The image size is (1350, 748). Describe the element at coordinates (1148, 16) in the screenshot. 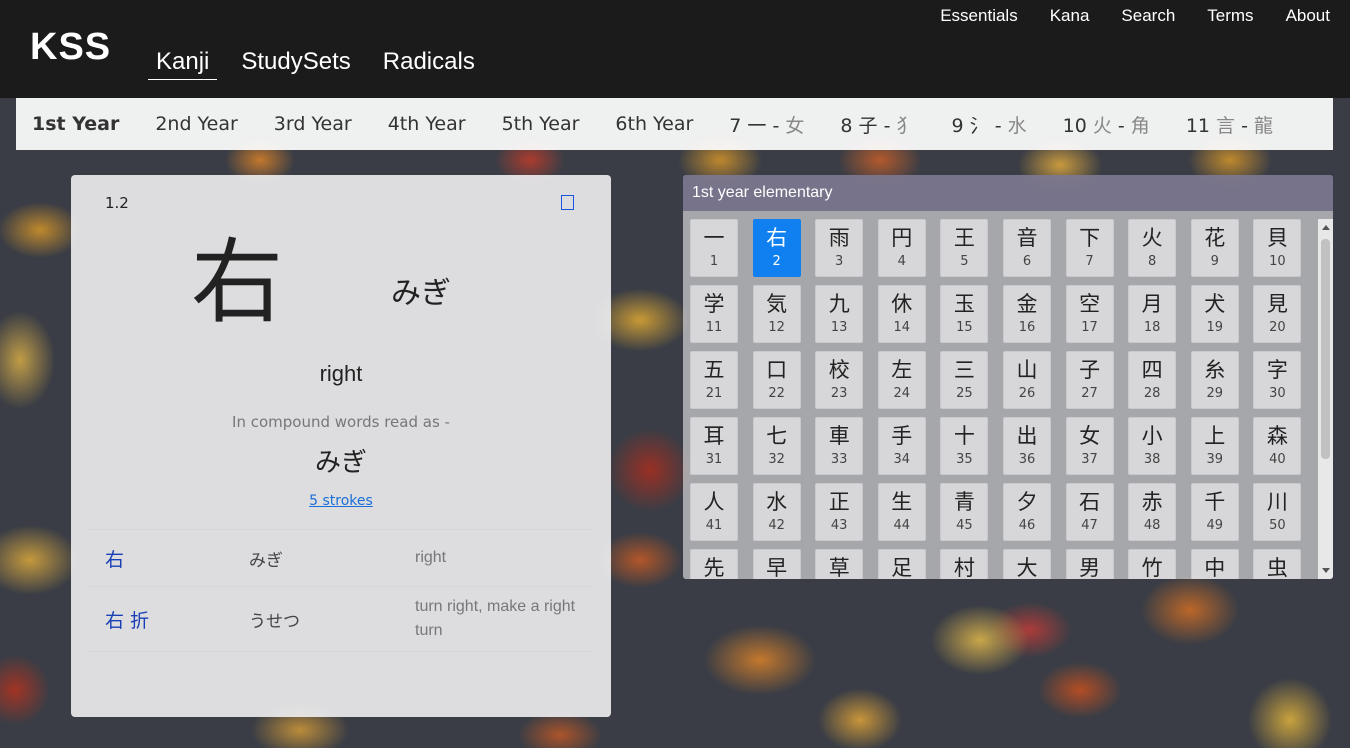

I see `nav-search: Search` at that location.